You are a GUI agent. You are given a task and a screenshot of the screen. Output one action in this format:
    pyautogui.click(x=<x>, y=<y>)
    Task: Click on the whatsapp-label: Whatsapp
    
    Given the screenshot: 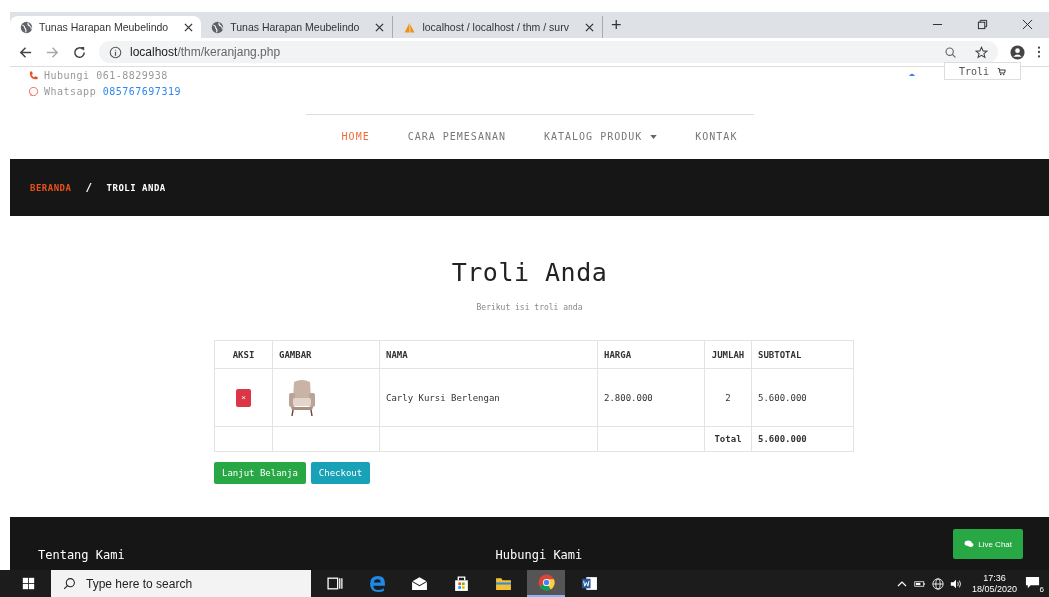 What is the action you would take?
    pyautogui.click(x=70, y=91)
    